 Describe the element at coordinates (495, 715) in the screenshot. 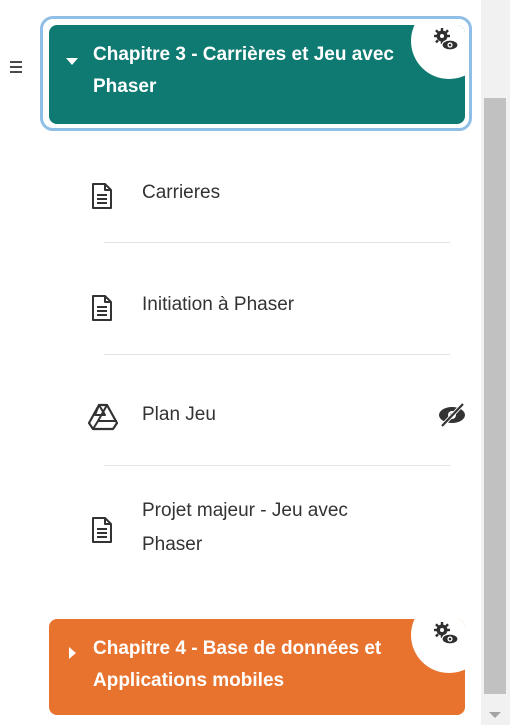

I see `scroll-down-arrow-icon` at that location.